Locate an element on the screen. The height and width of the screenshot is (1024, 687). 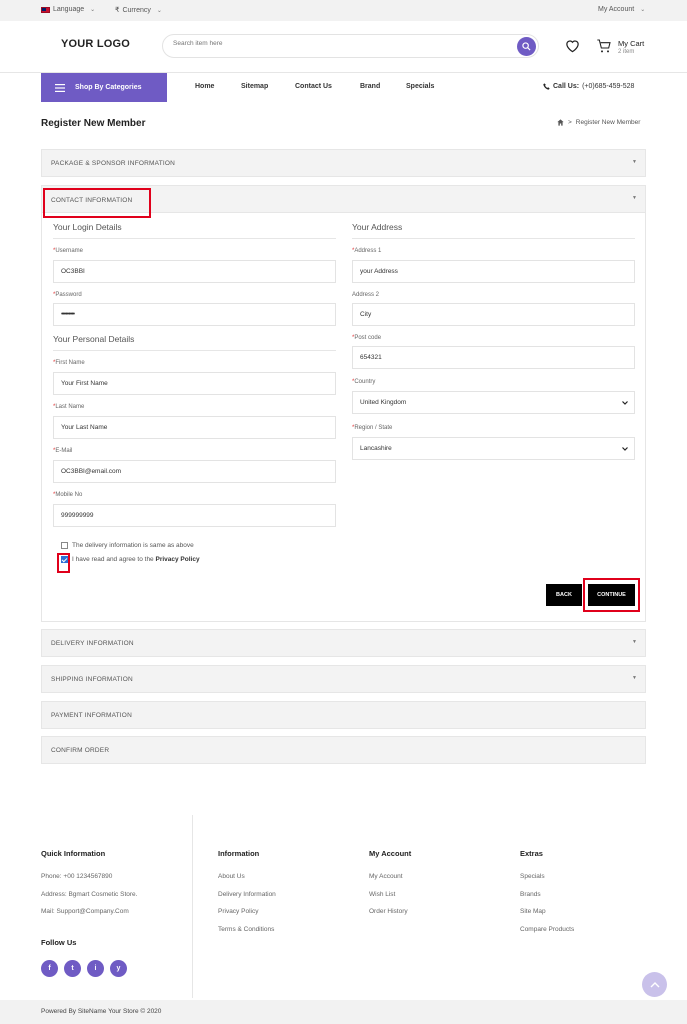
lastname-field: Your Last Name is located at coordinates (194, 427).